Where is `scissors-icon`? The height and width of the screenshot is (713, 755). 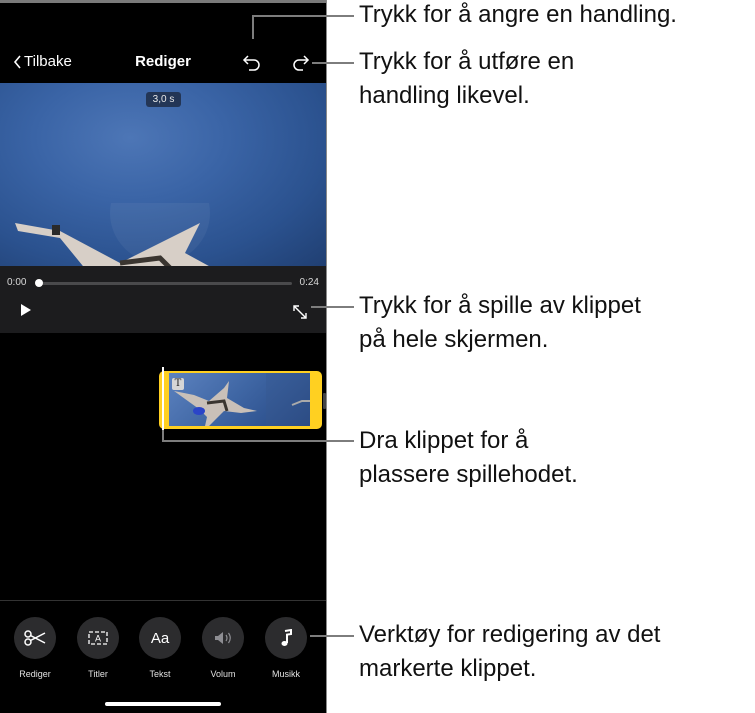
scissors-icon is located at coordinates (35, 638).